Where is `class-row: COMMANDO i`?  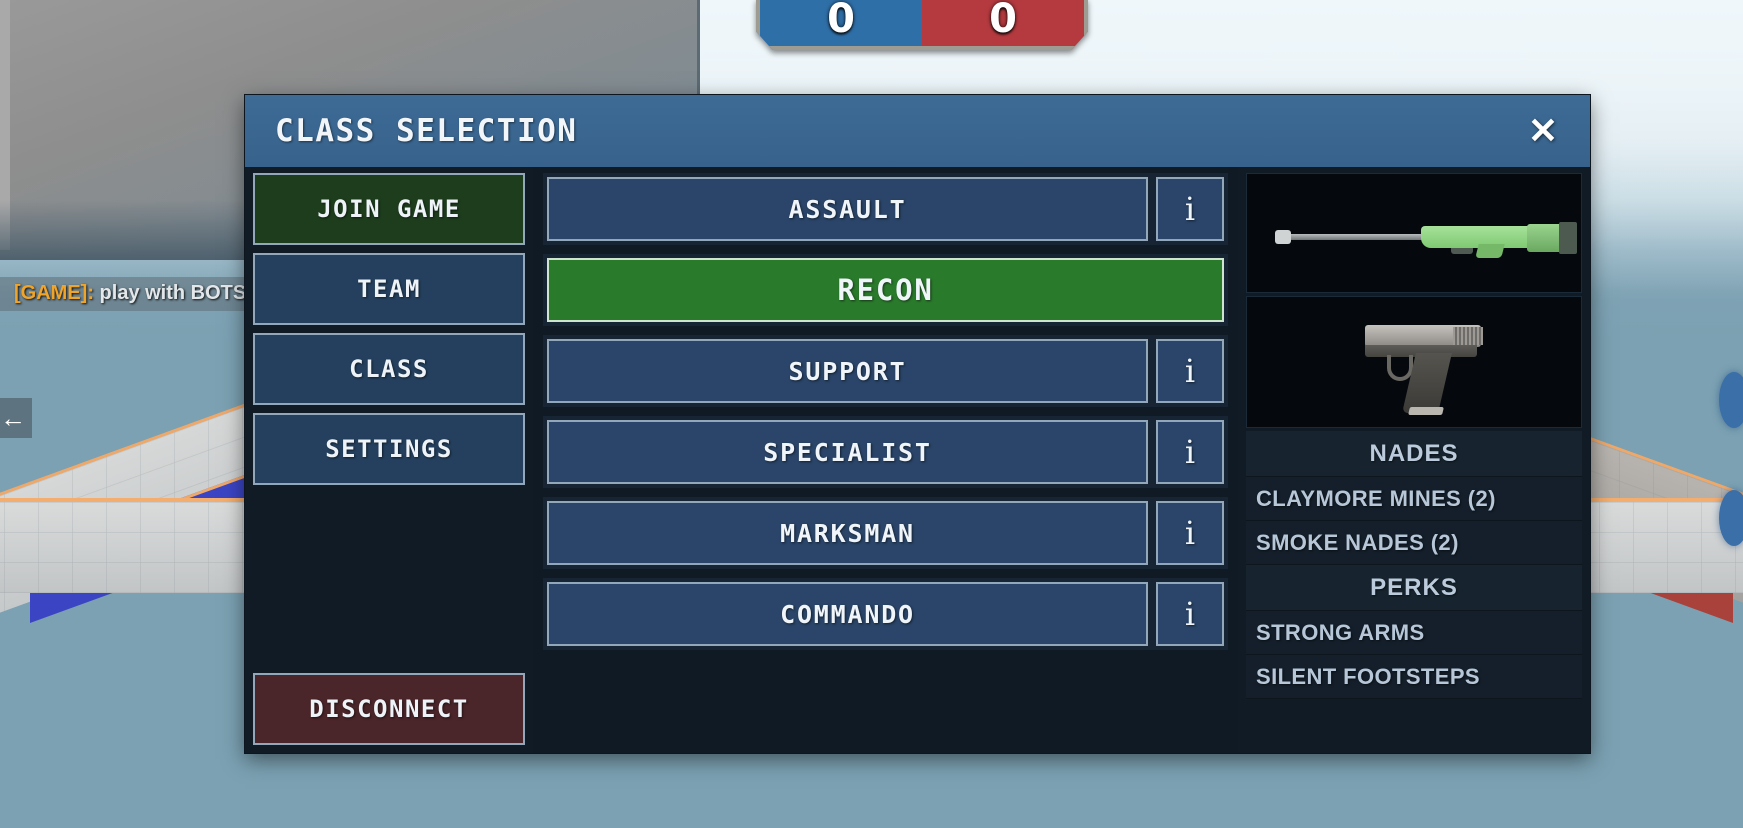 class-row: COMMANDO i is located at coordinates (885, 614).